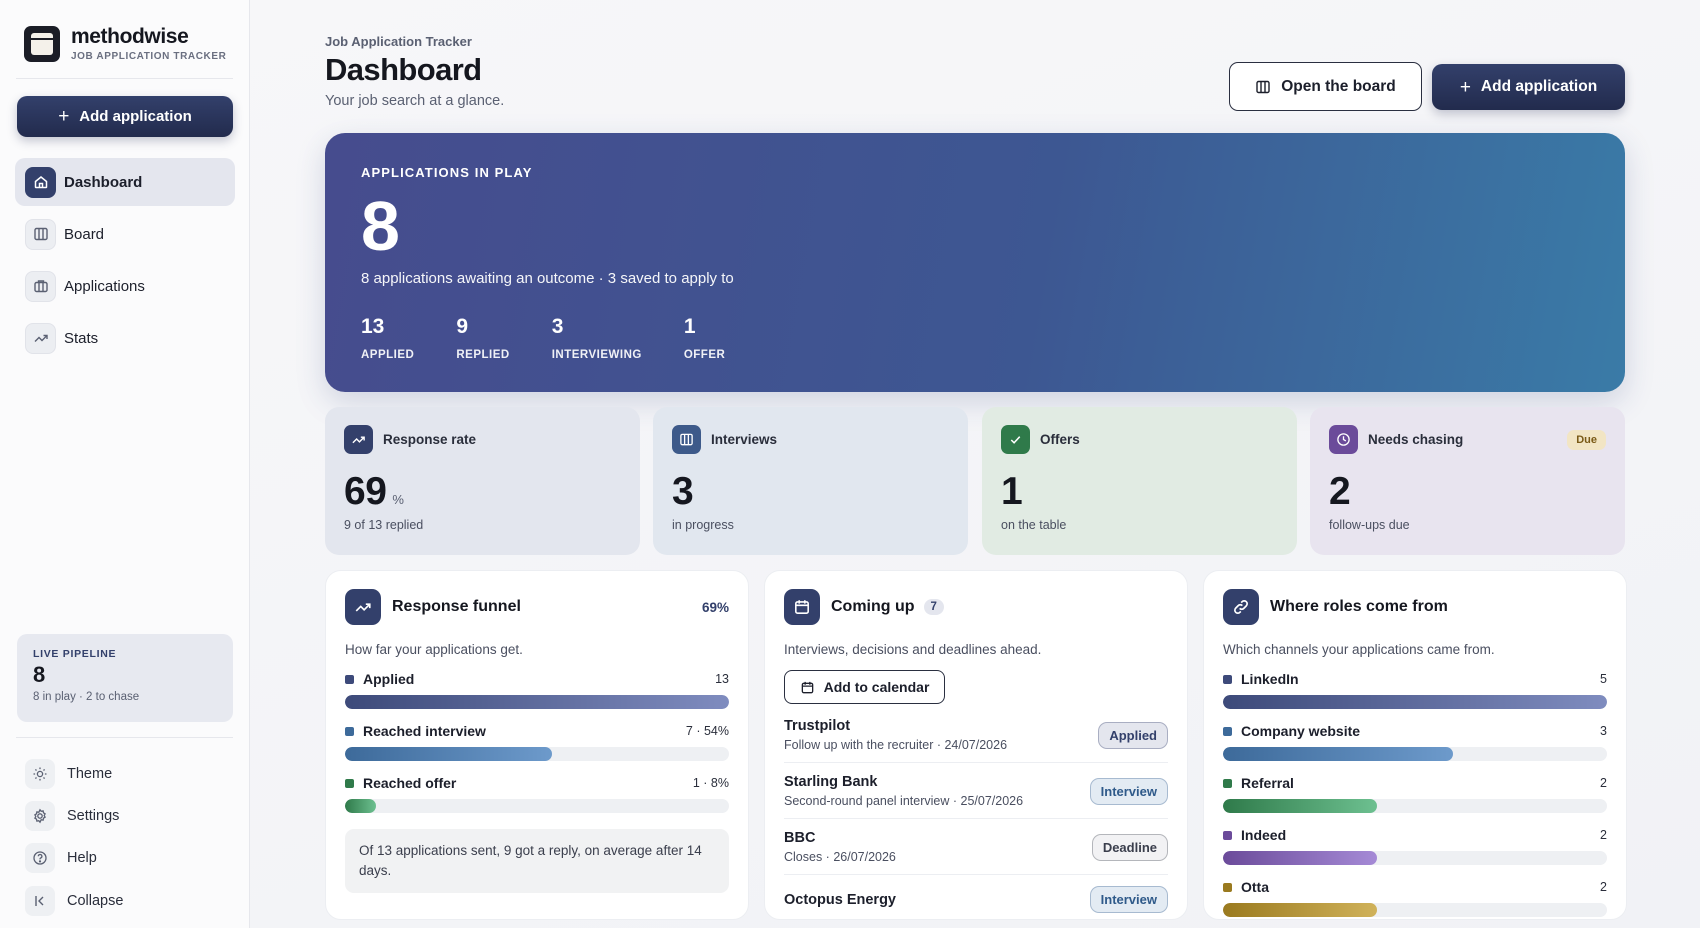 The width and height of the screenshot is (1700, 928). I want to click on kpi-needs-chasing: Needs chasing Due 2 follow-ups due, so click(1467, 481).